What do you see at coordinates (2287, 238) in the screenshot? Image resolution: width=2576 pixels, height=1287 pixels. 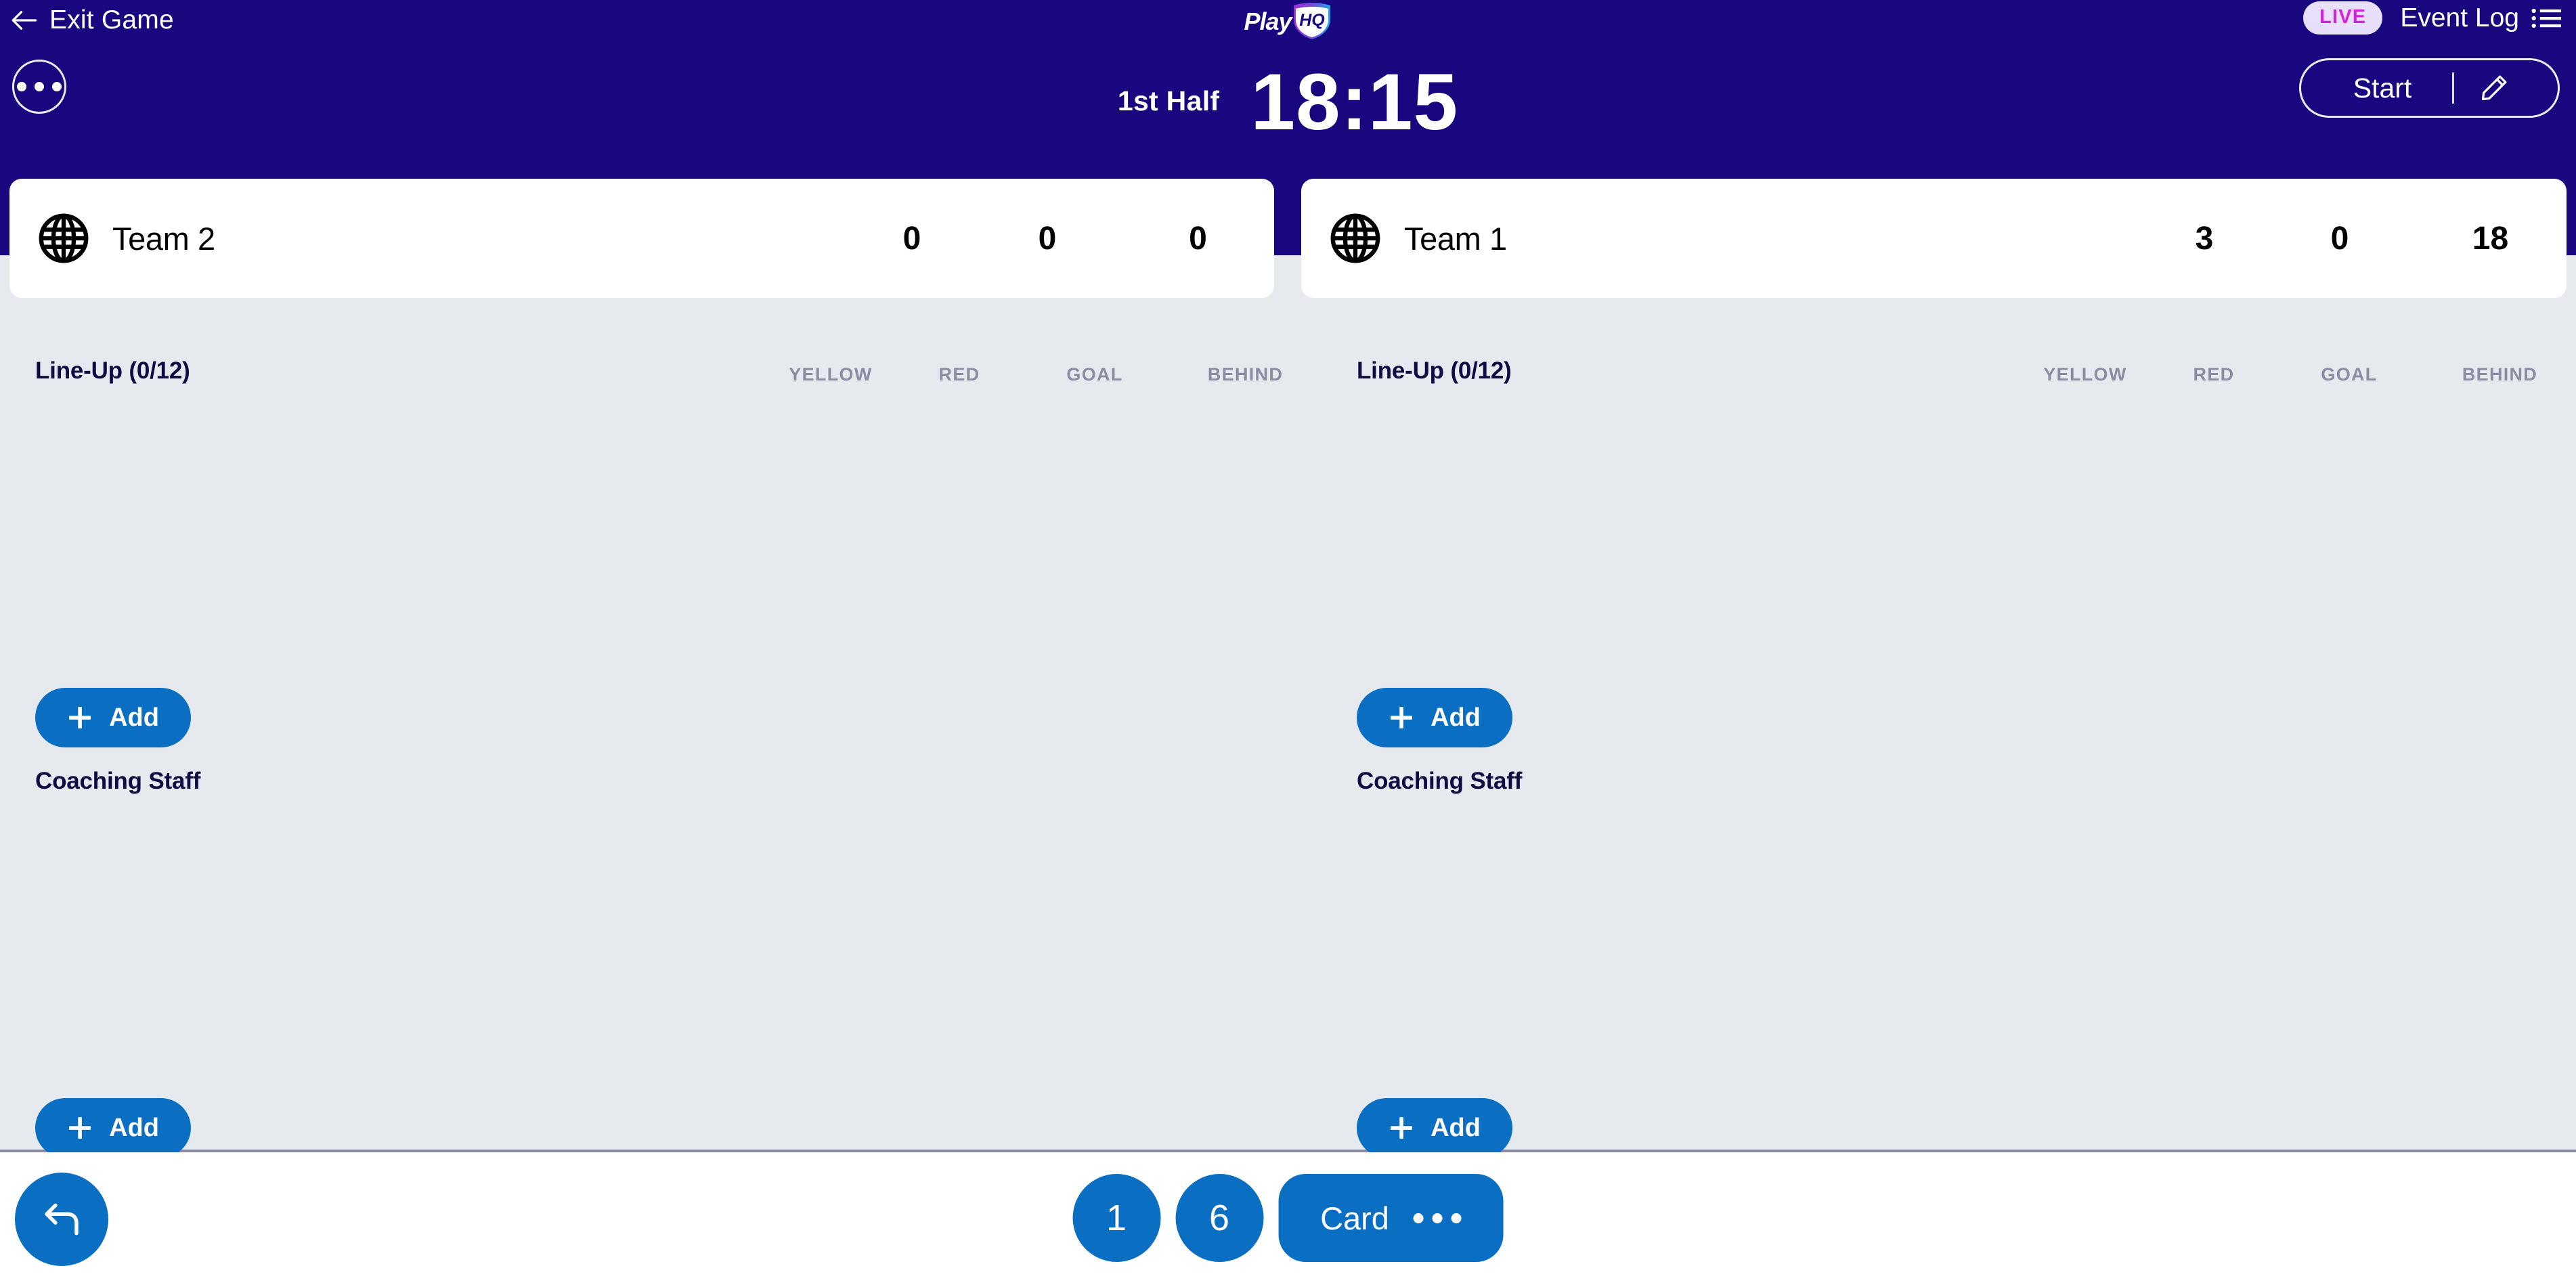 I see `team-score-cells: 3 0 18` at bounding box center [2287, 238].